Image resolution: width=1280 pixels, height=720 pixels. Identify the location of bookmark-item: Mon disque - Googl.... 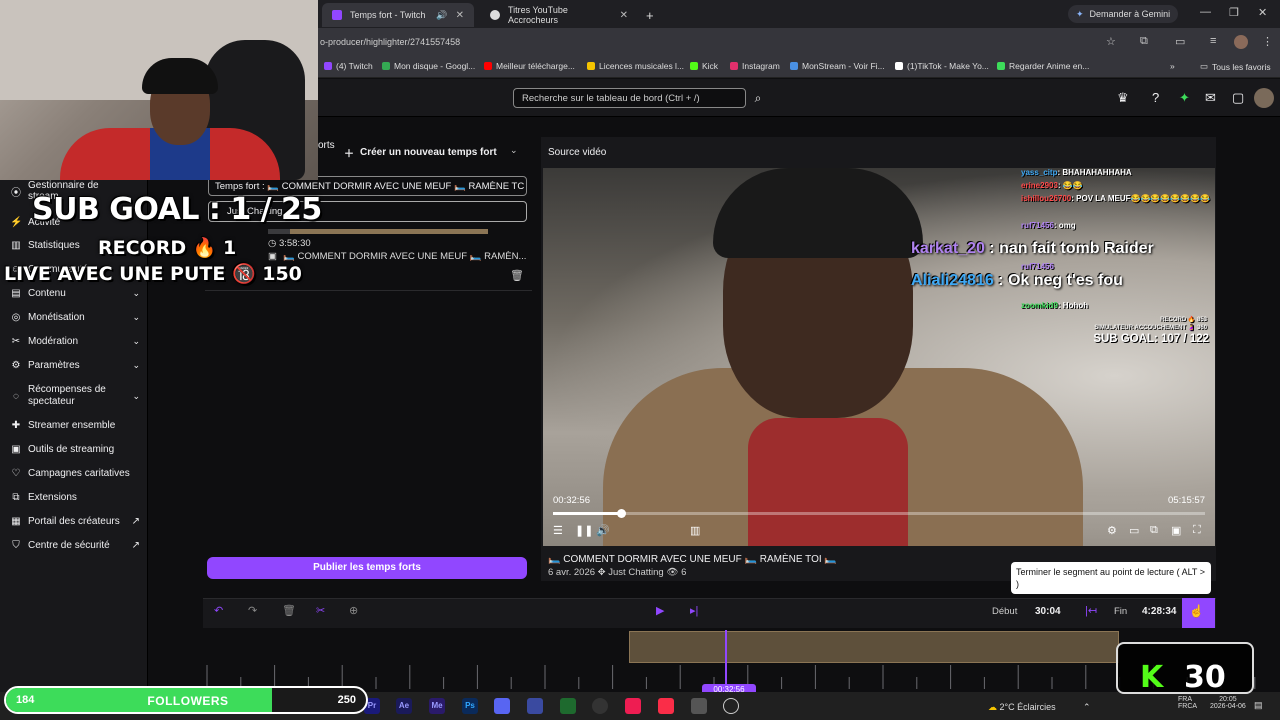
(428, 66).